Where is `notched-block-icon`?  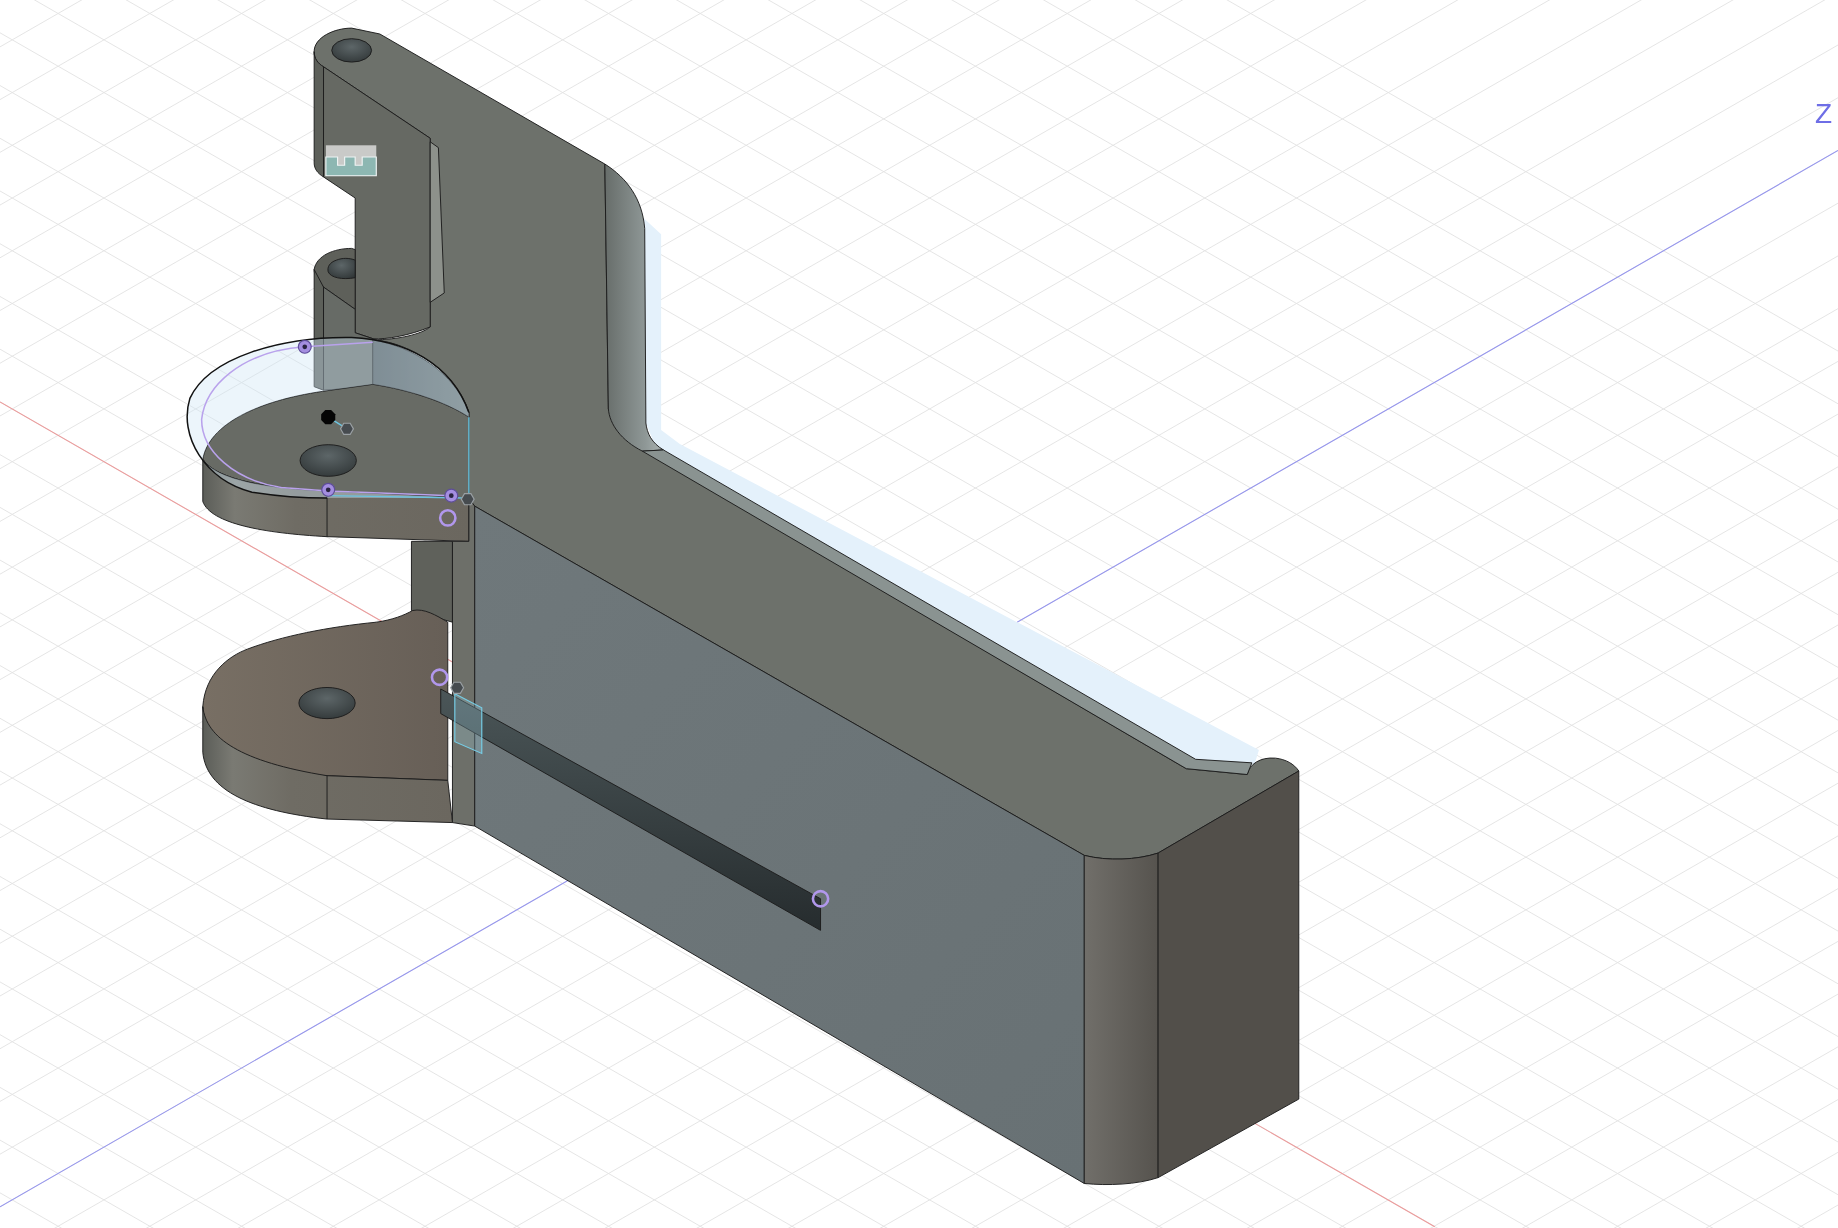 notched-block-icon is located at coordinates (351, 161).